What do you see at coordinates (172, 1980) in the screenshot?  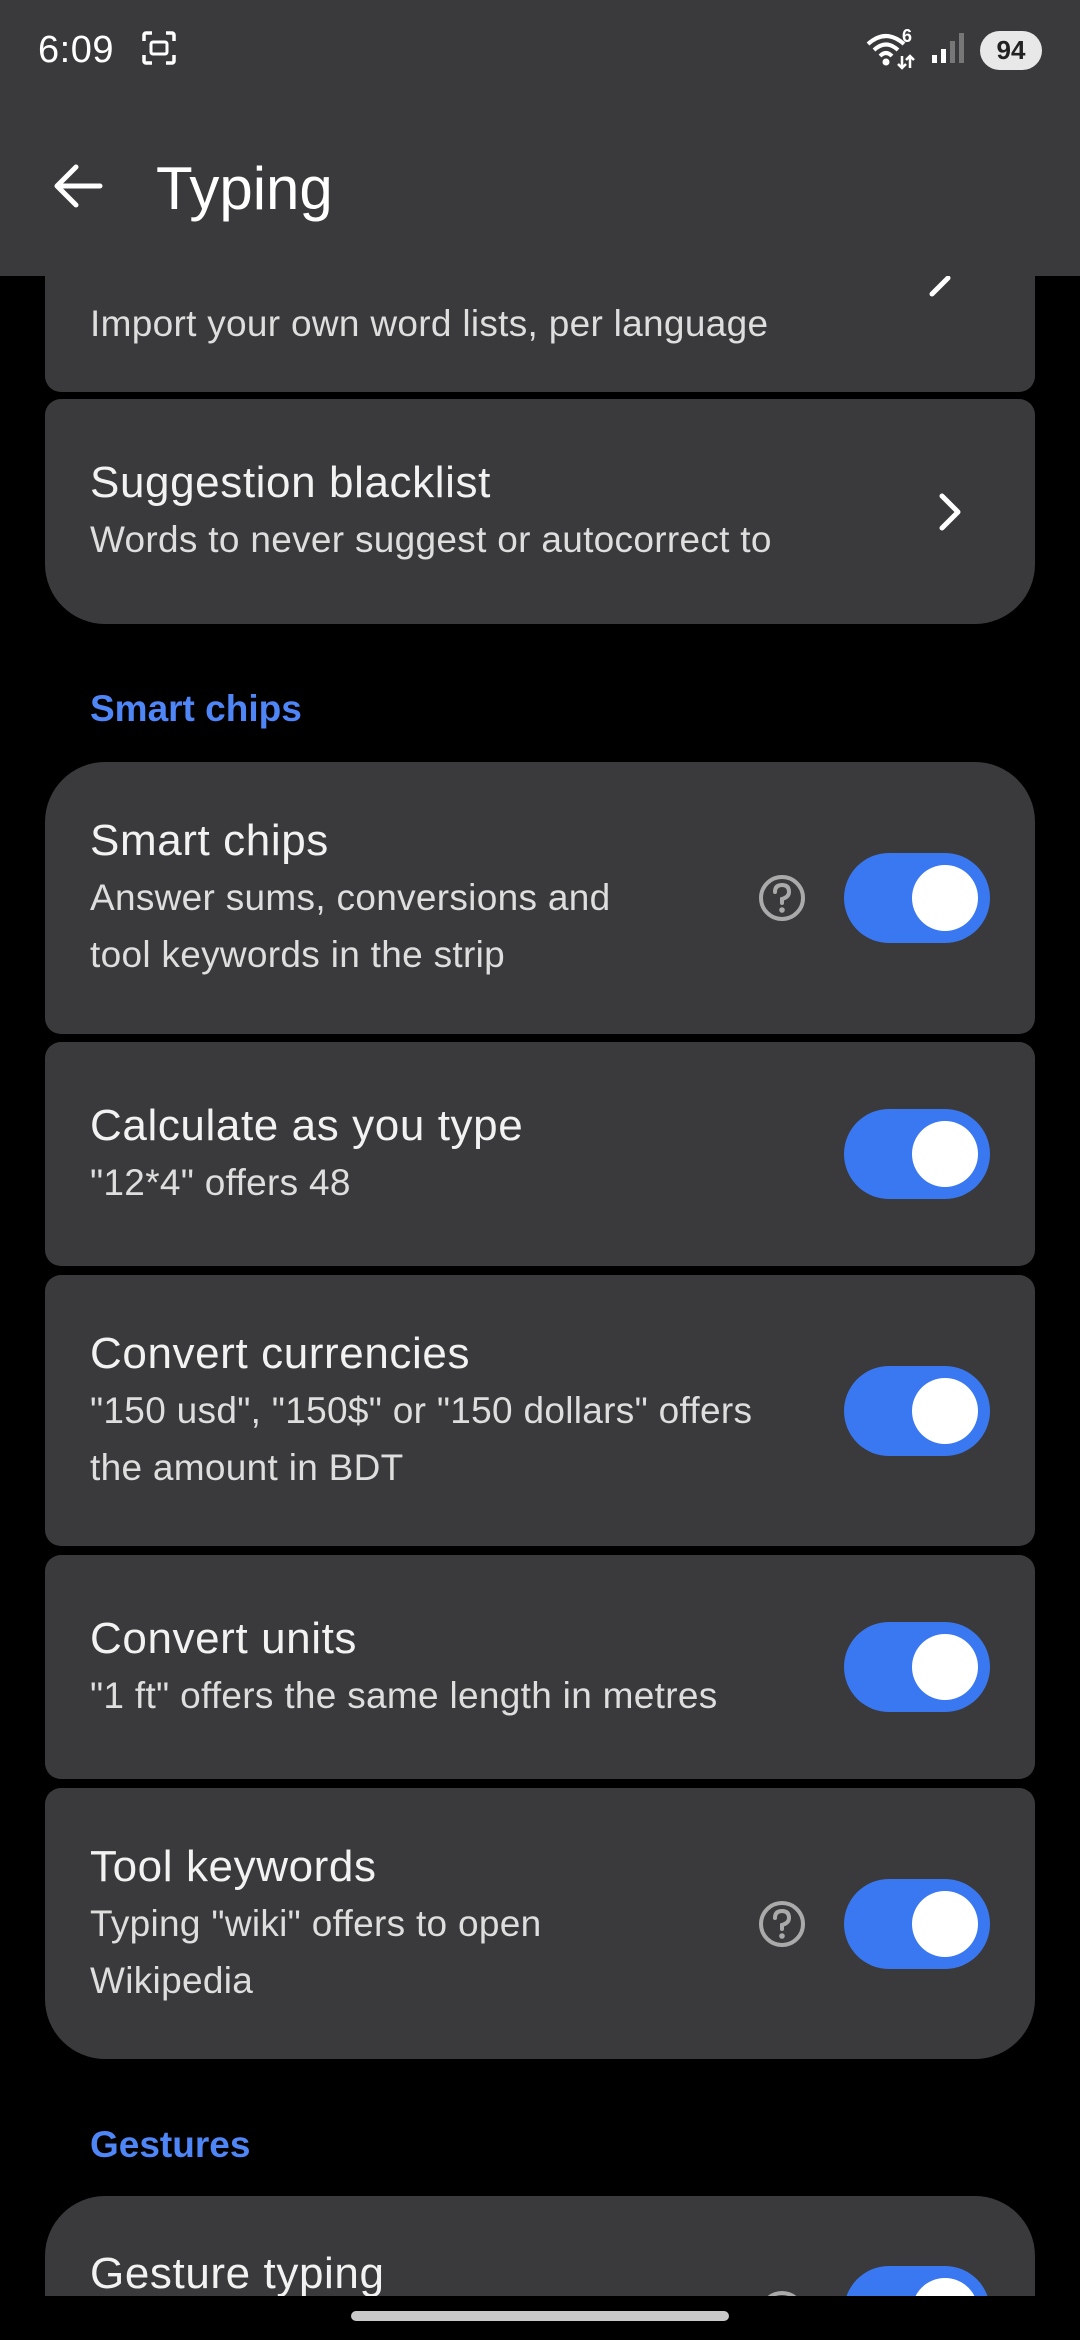 I see `tool-keywords-subtitle-line2: Wikipedia` at bounding box center [172, 1980].